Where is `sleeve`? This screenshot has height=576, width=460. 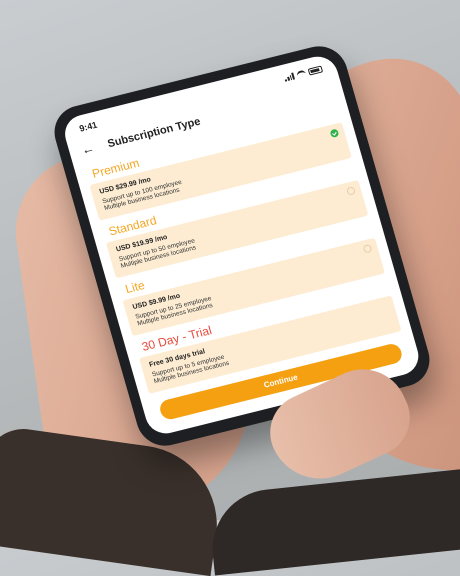 sleeve is located at coordinates (333, 520).